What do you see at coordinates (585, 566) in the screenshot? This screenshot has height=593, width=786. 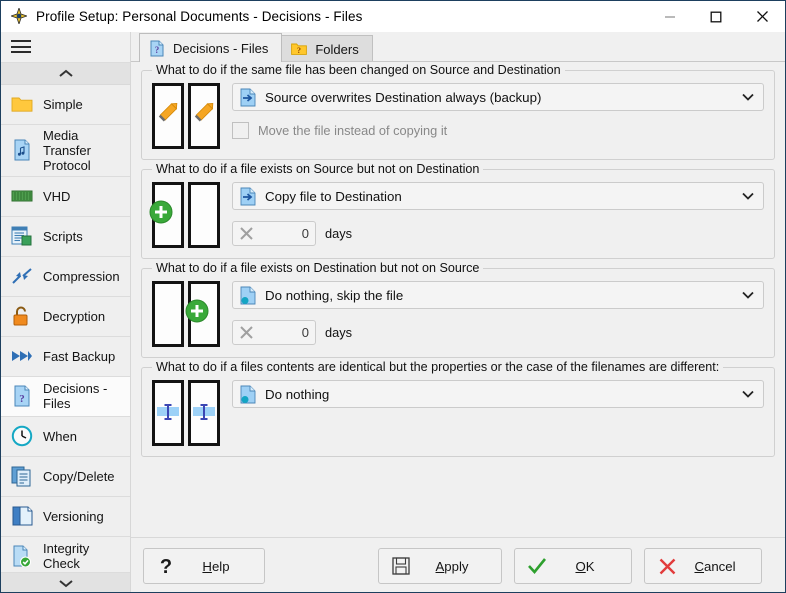 I see `ok-label: OK` at bounding box center [585, 566].